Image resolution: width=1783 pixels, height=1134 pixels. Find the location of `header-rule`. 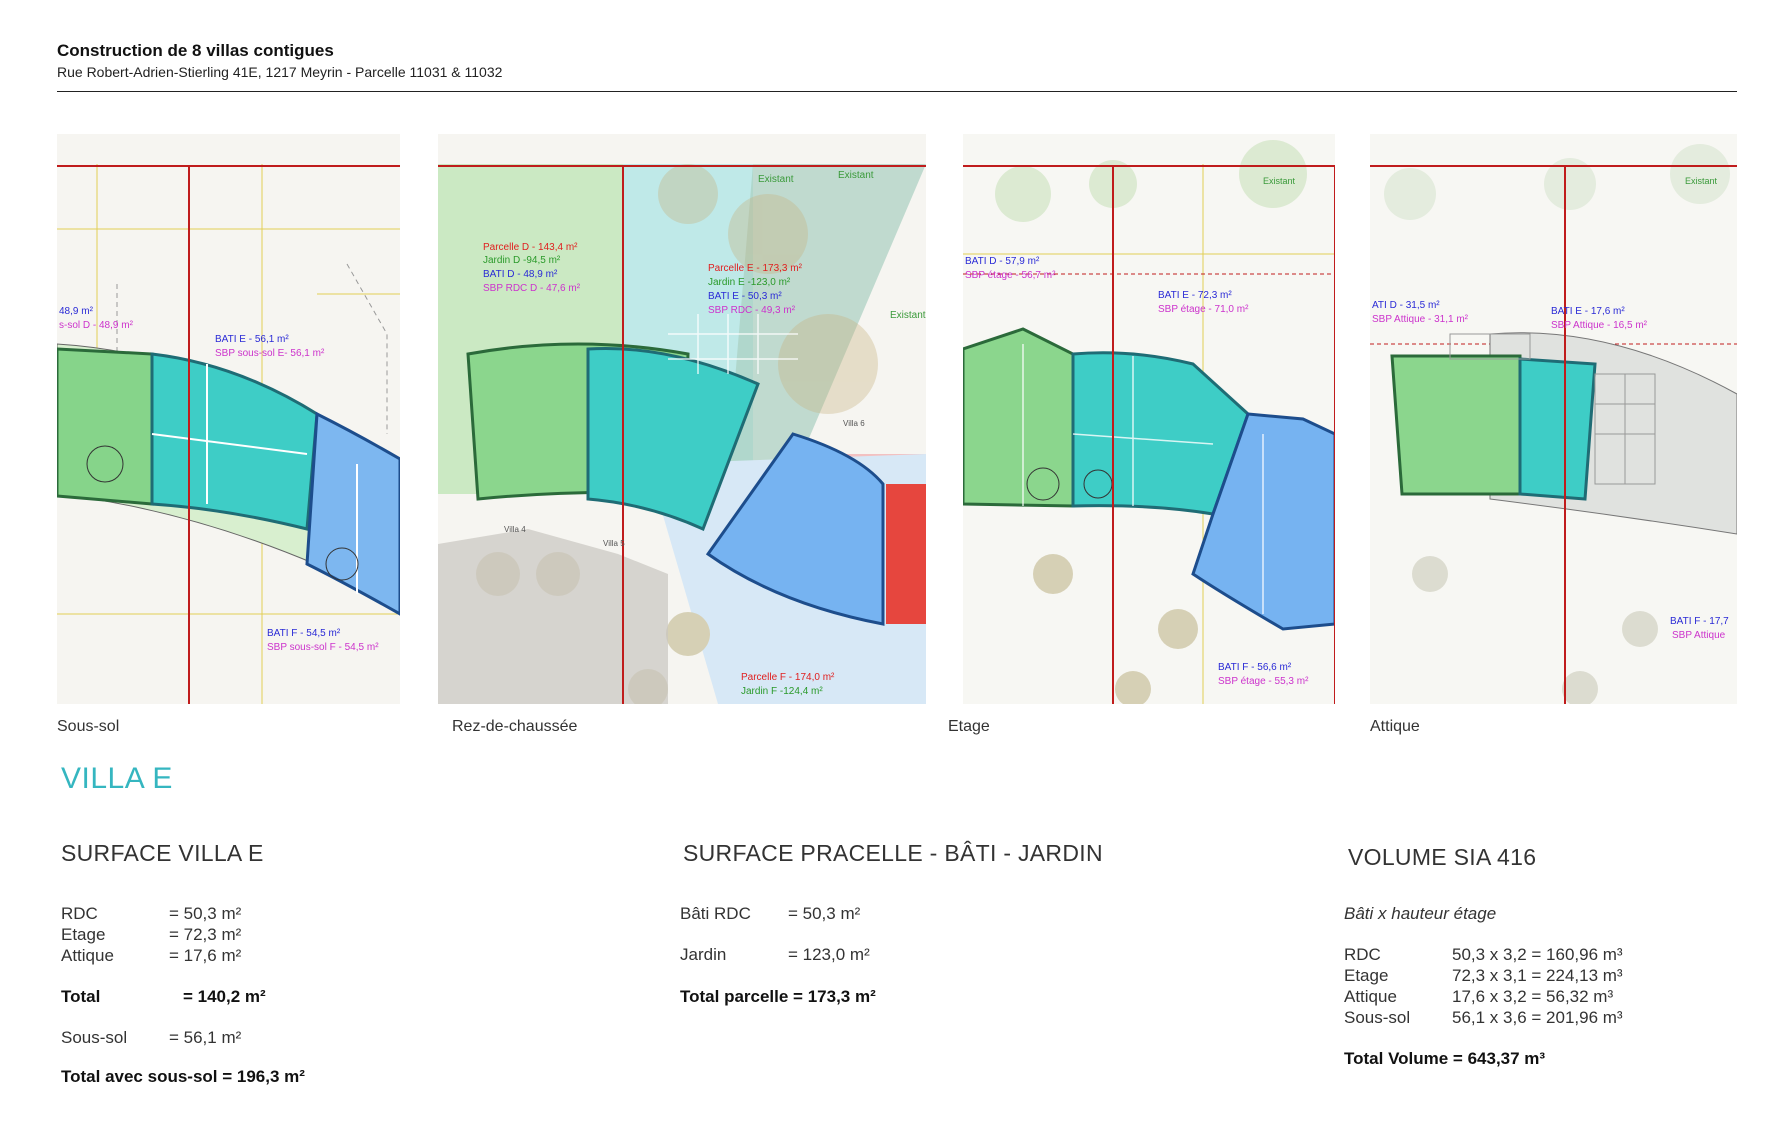

header-rule is located at coordinates (897, 91).